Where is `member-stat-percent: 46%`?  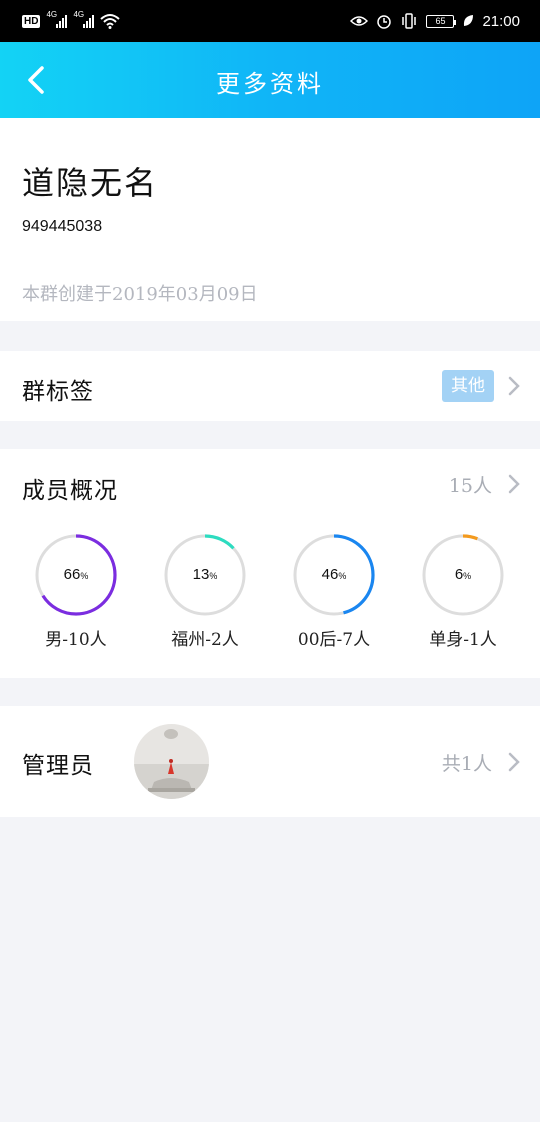 member-stat-percent: 46% is located at coordinates (334, 574).